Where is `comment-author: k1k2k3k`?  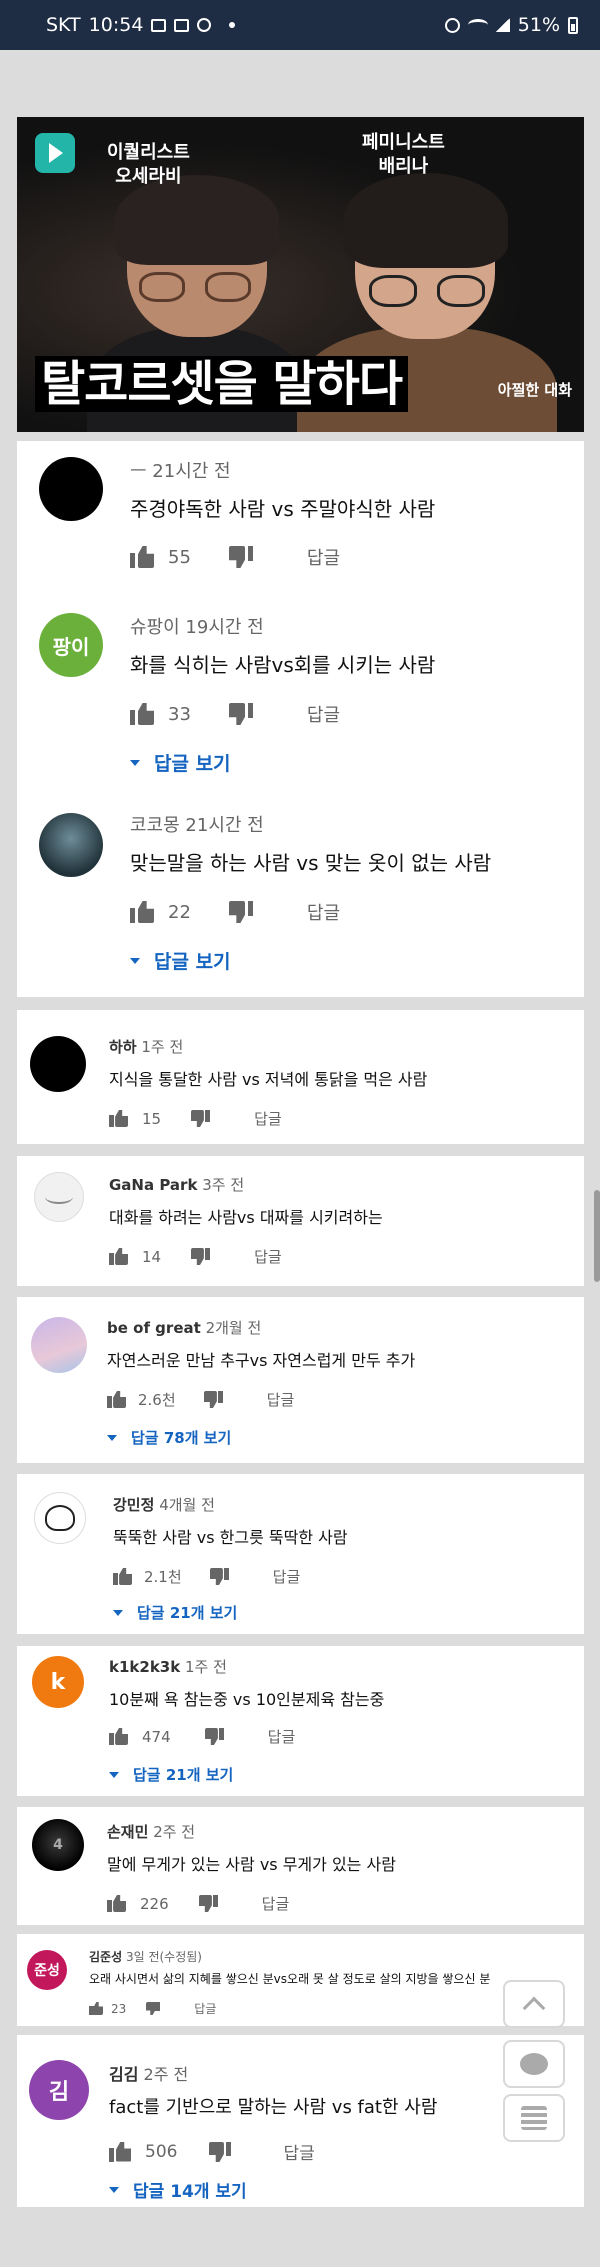
comment-author: k1k2k3k is located at coordinates (144, 1667).